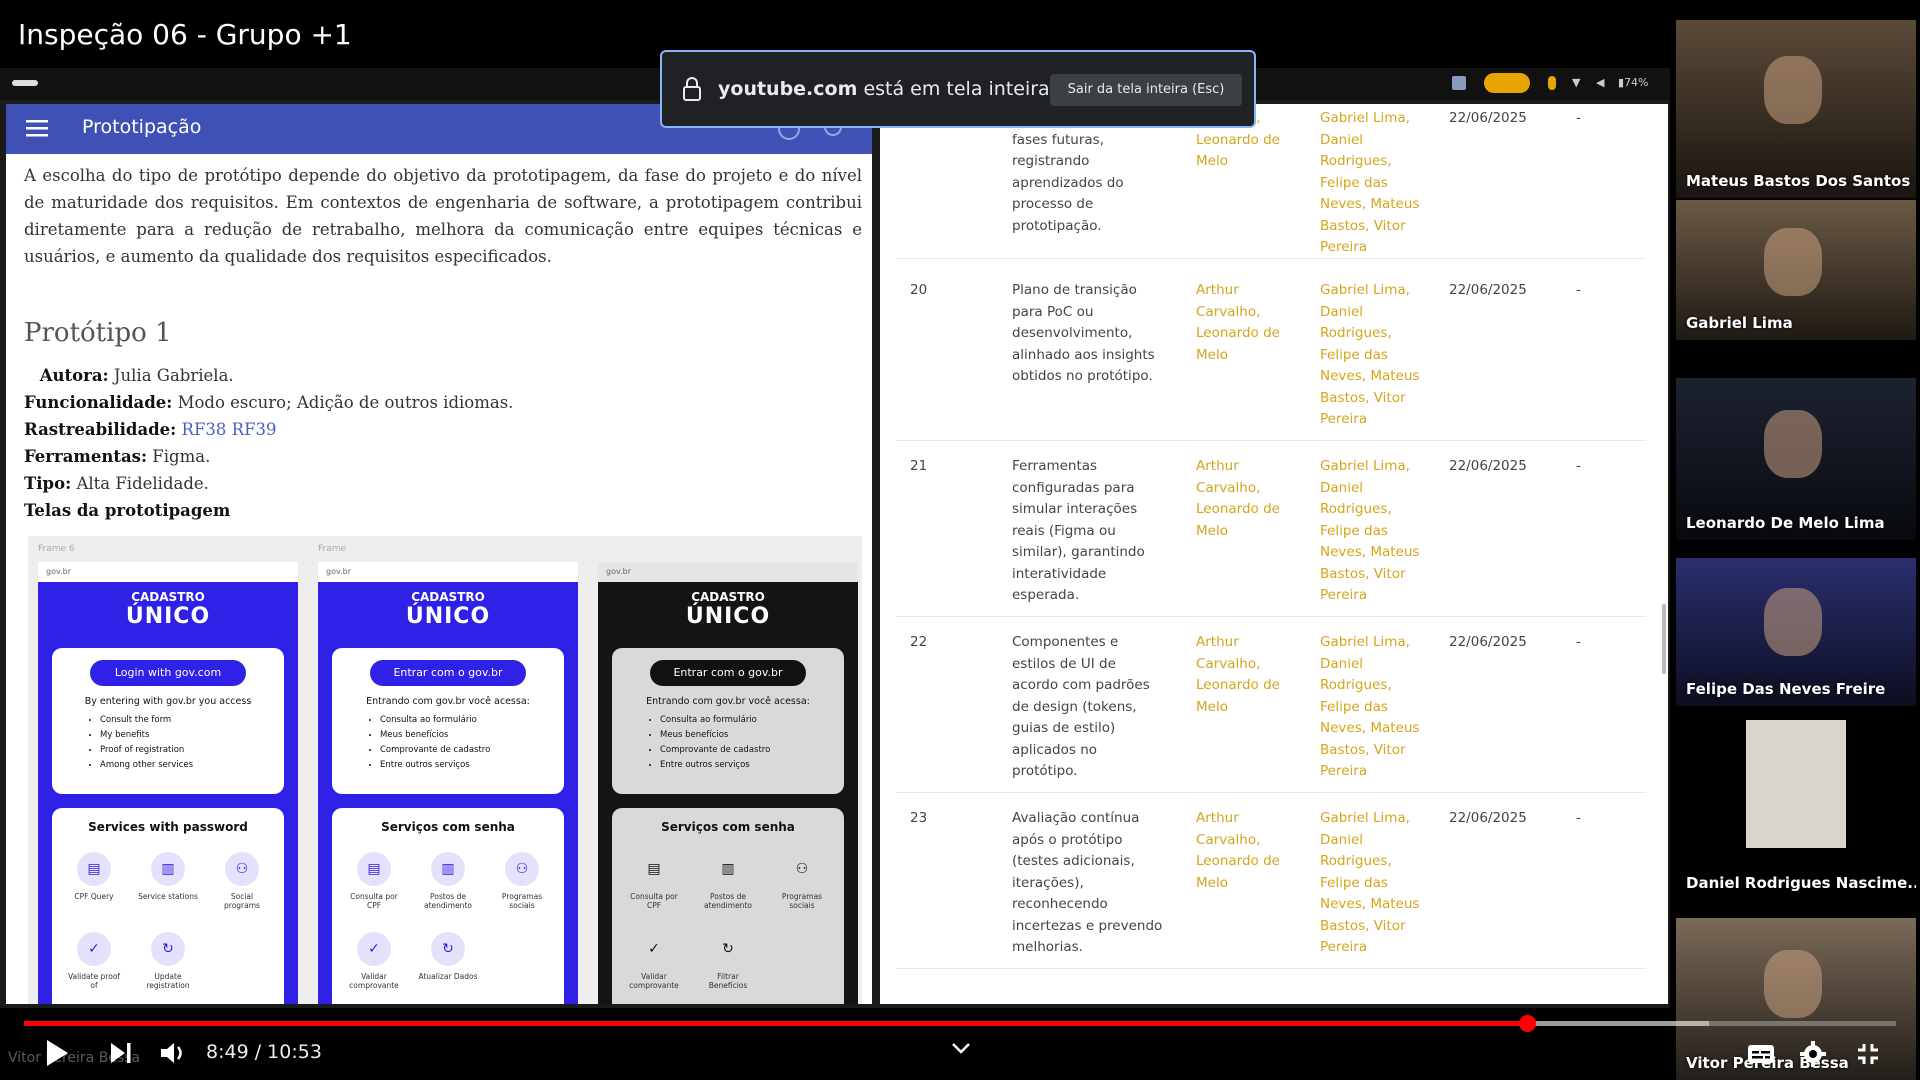  What do you see at coordinates (443, 483) in the screenshot?
I see `type-line: Tipo: Alta Fidelidade.` at bounding box center [443, 483].